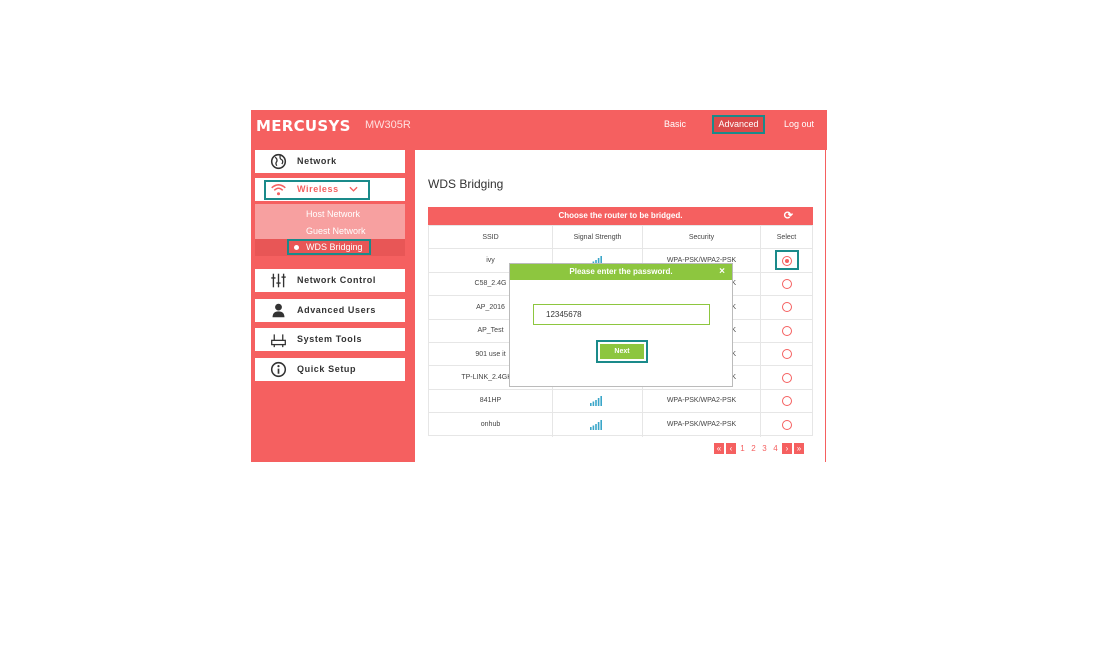 The height and width of the screenshot is (651, 1102). Describe the element at coordinates (764, 448) in the screenshot. I see `page-number: 3` at that location.